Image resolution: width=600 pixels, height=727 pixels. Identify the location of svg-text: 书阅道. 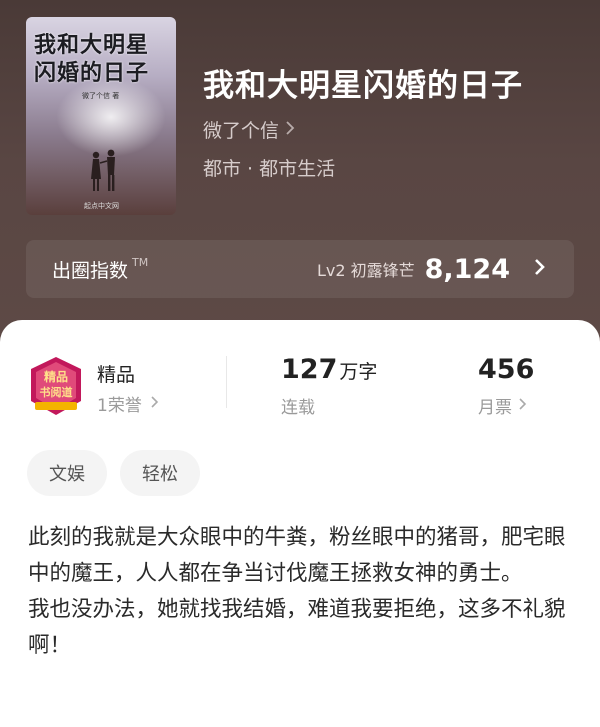
(56, 392).